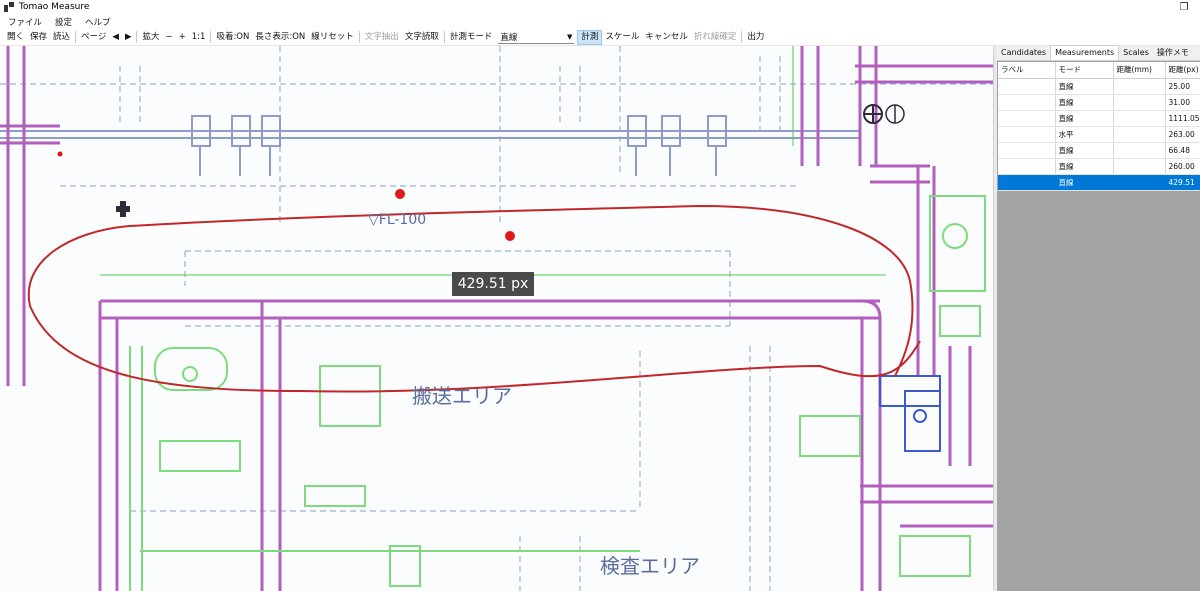  I want to click on table-row-selected: 直線 429.51, so click(1099, 182).